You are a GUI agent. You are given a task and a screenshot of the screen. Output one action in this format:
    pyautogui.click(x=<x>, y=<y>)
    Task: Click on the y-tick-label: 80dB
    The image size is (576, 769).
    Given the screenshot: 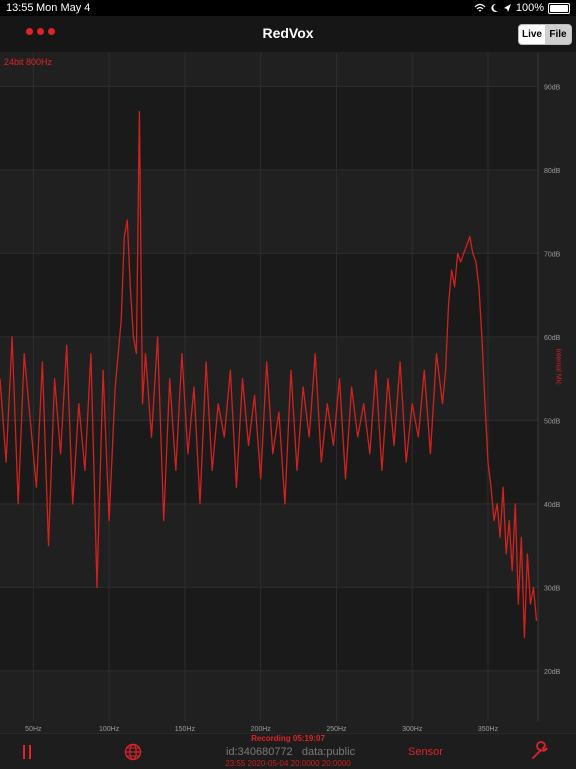 What is the action you would take?
    pyautogui.click(x=552, y=171)
    